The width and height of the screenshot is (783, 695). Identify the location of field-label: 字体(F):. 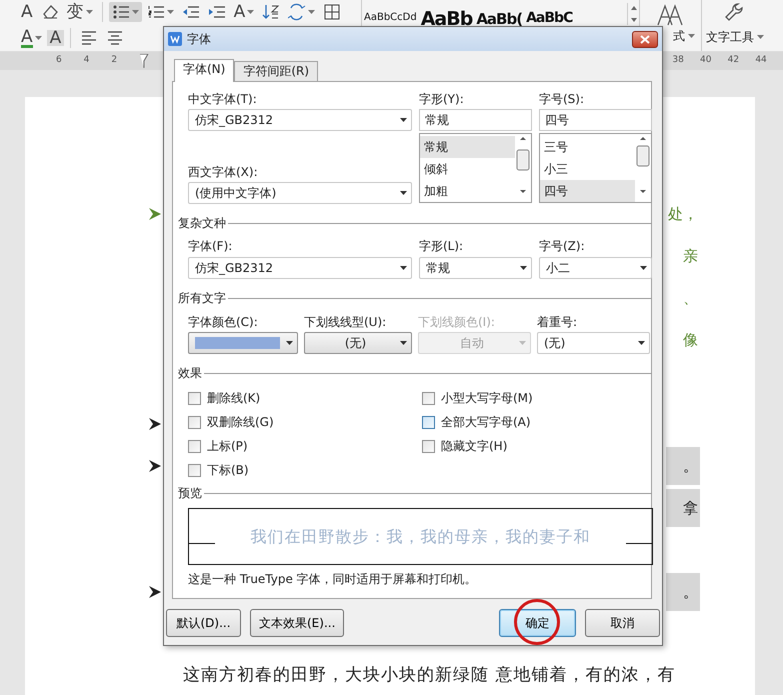
(211, 246).